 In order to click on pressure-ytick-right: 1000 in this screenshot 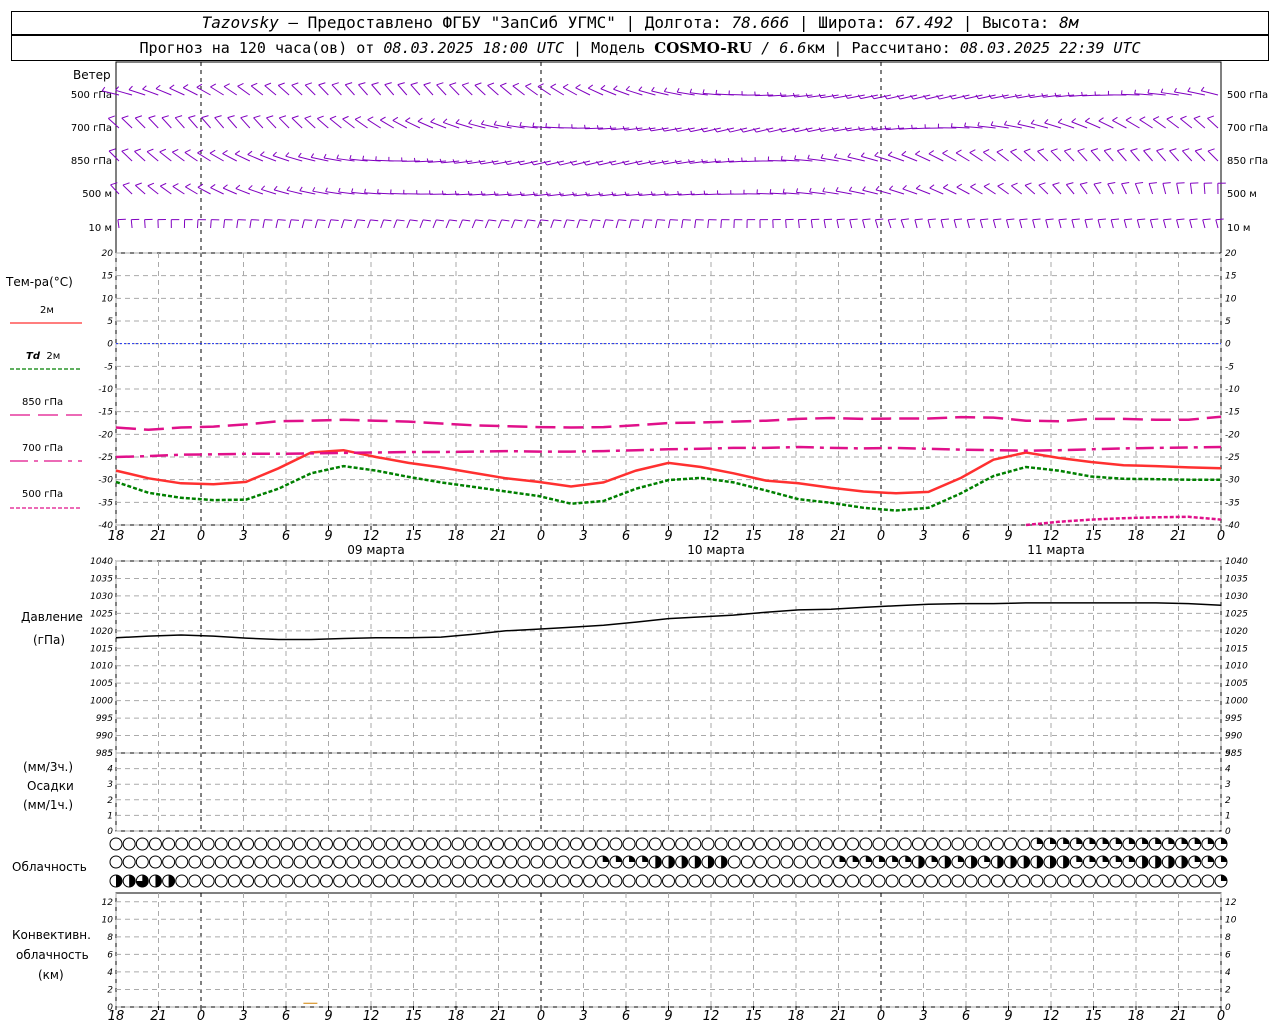, I will do `click(1236, 702)`.